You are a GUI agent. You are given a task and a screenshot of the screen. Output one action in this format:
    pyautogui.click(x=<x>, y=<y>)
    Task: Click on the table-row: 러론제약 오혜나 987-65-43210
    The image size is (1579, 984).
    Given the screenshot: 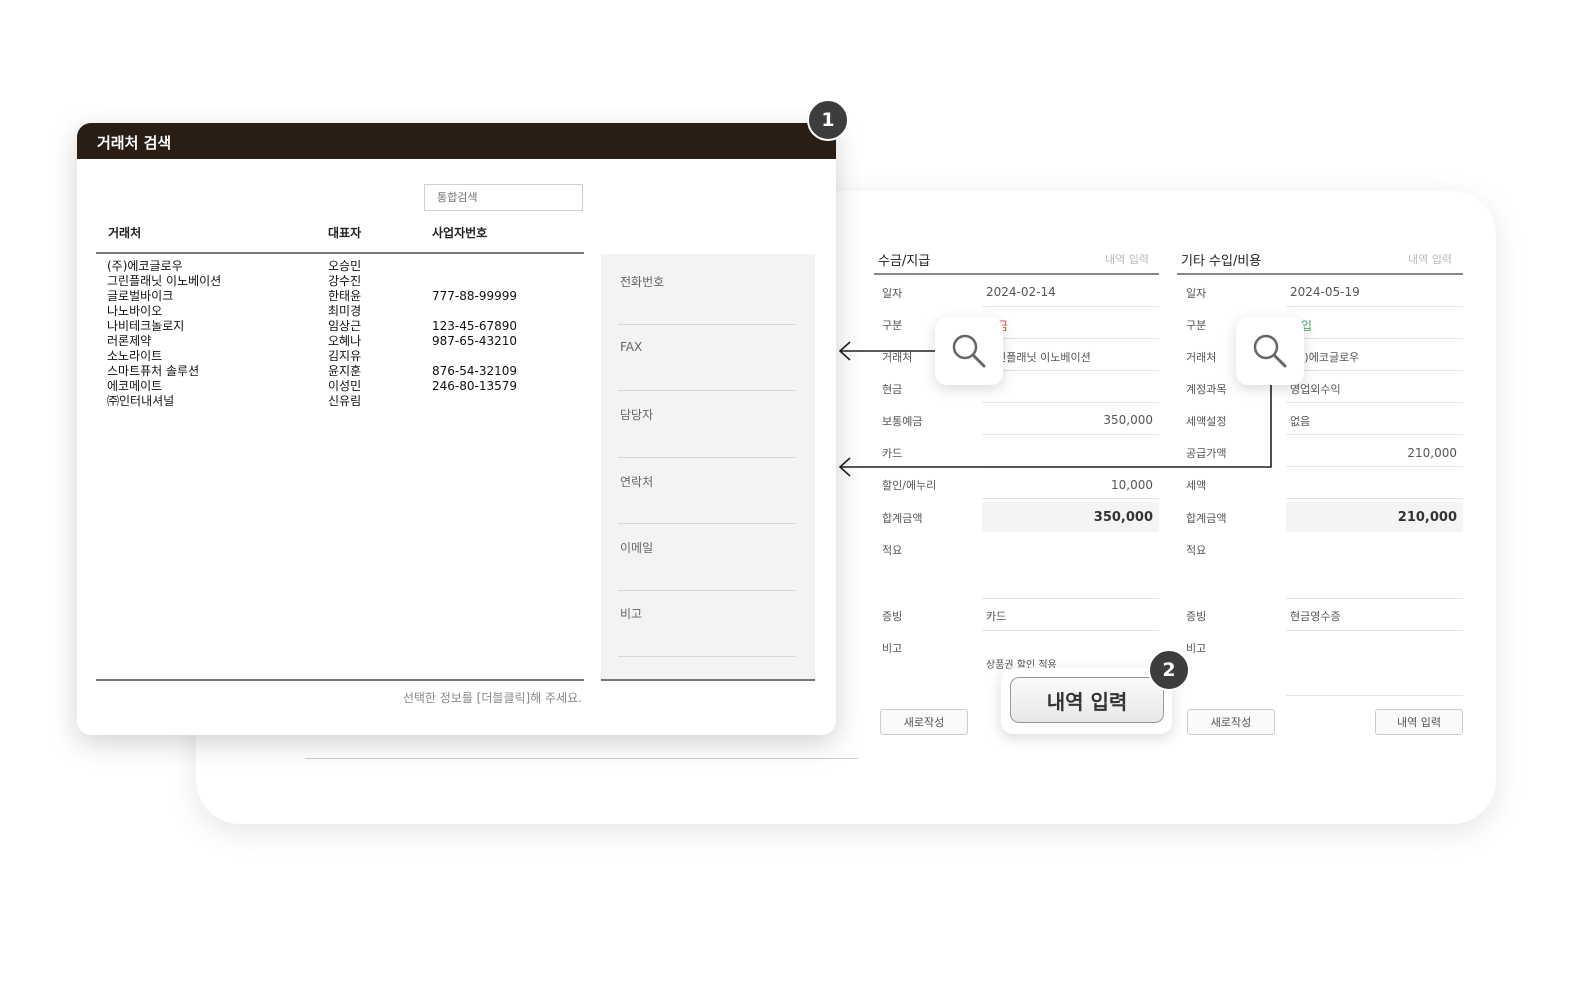 What is the action you would take?
    pyautogui.click(x=342, y=341)
    